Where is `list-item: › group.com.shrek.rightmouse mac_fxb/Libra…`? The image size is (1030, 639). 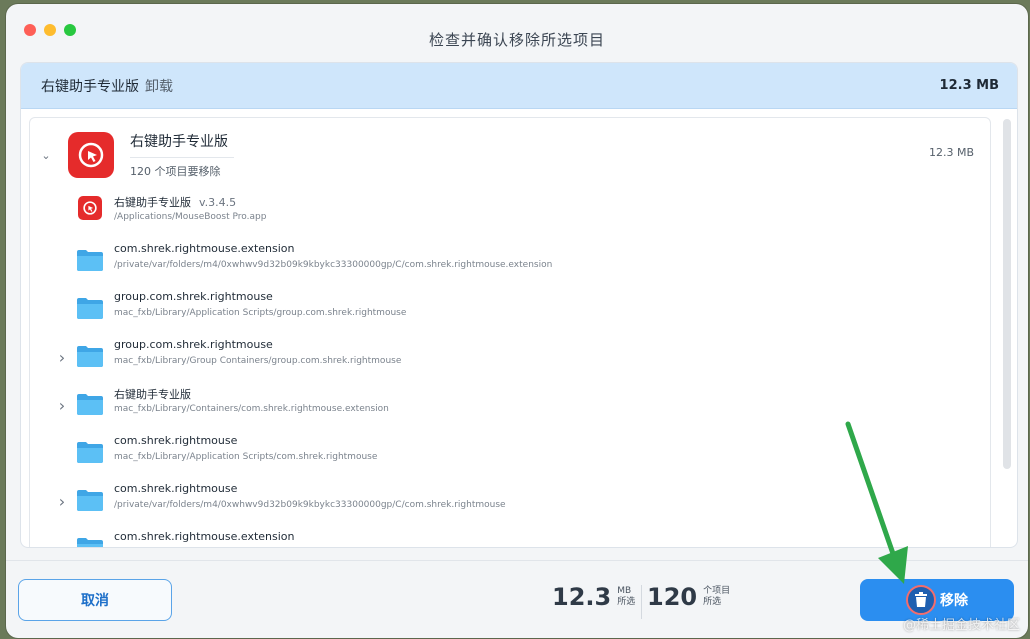 list-item: › group.com.shrek.rightmouse mac_fxb/Libra… is located at coordinates (510, 358).